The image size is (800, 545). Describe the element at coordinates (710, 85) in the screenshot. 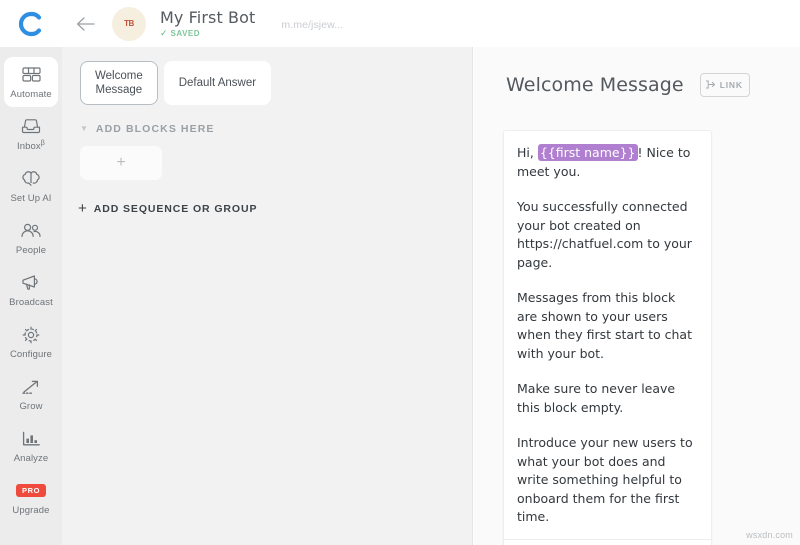

I see `link-arrow-icon` at that location.